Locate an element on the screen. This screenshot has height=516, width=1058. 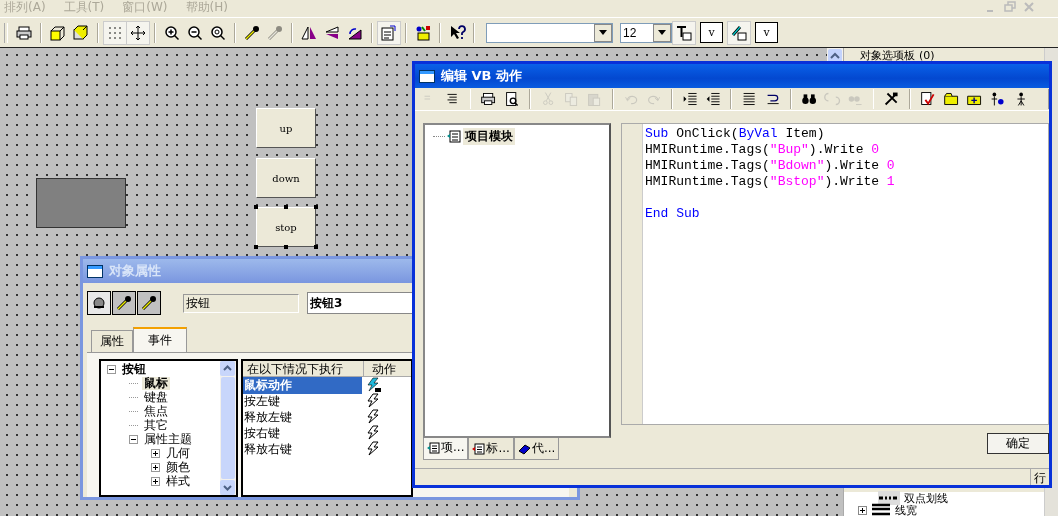
code-line: Sub OnClick(ByVal Item) is located at coordinates (735, 134).